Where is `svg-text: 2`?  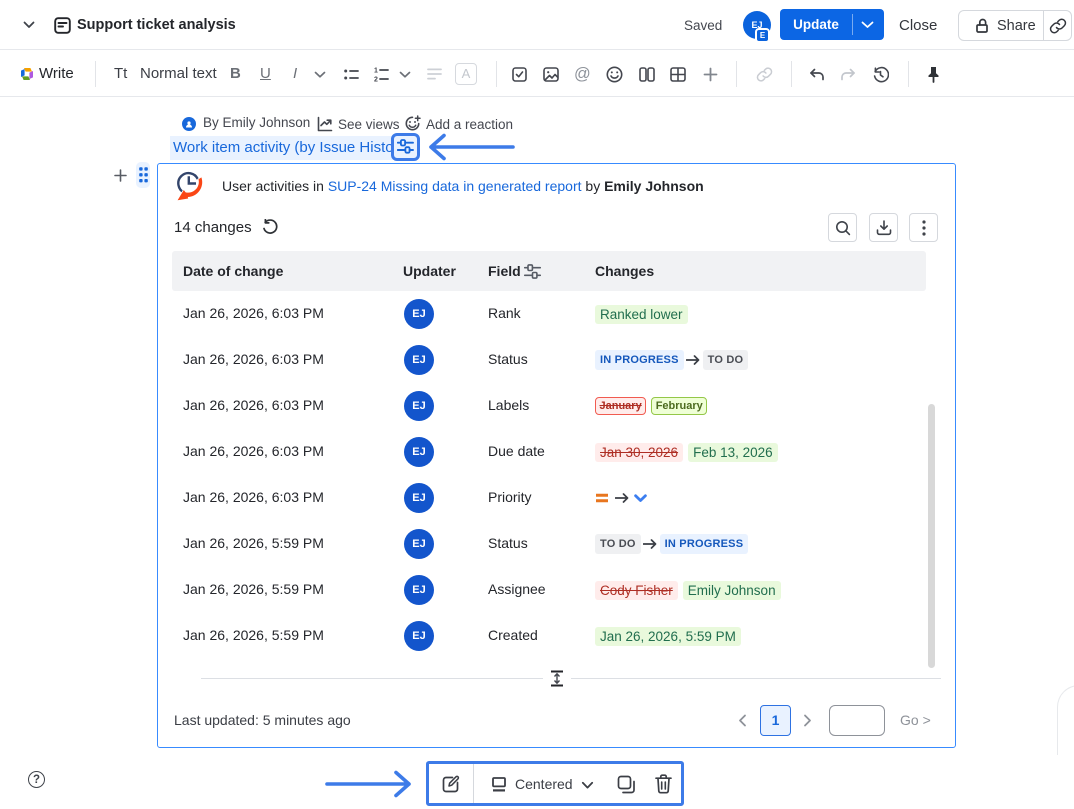
svg-text: 2 is located at coordinates (376, 79).